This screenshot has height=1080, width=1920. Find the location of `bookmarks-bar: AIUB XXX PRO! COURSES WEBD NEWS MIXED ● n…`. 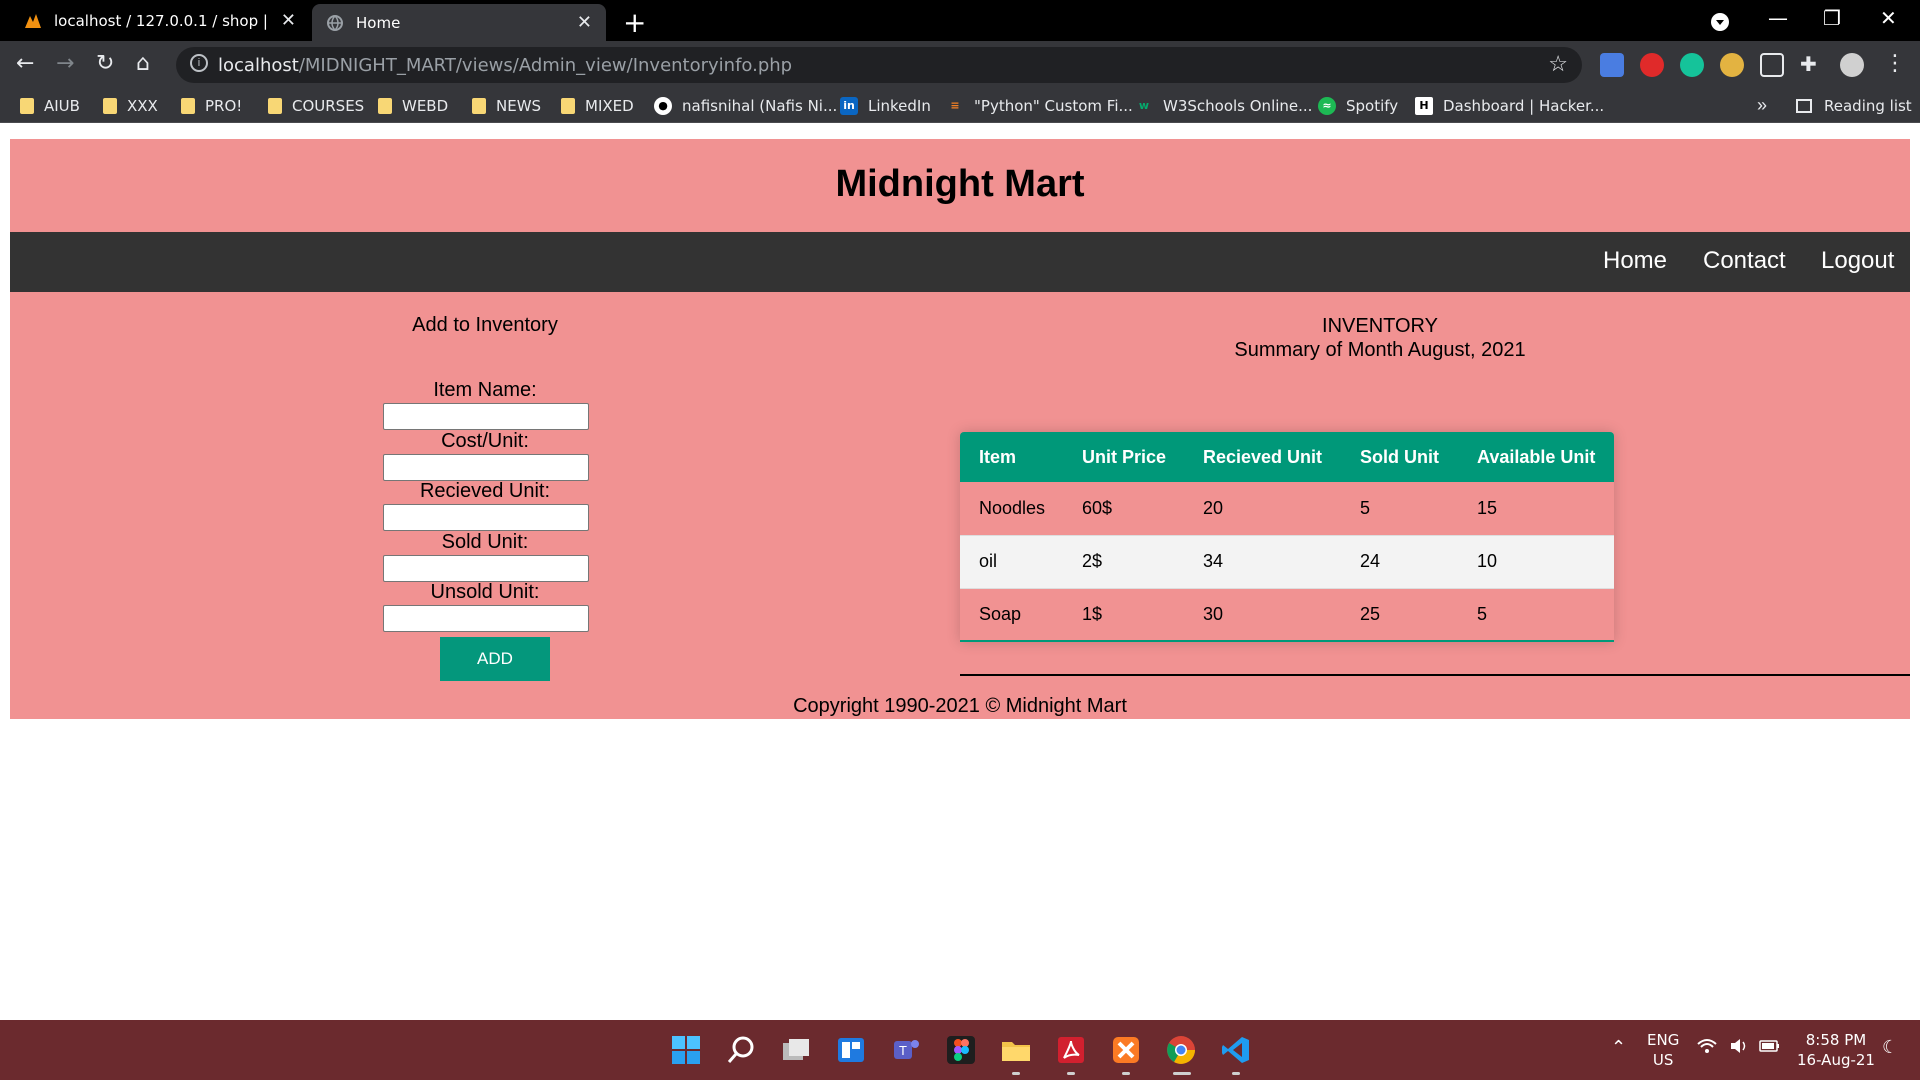

bookmarks-bar: AIUB XXX PRO! COURSES WEBD NEWS MIXED ● n… is located at coordinates (960, 106).